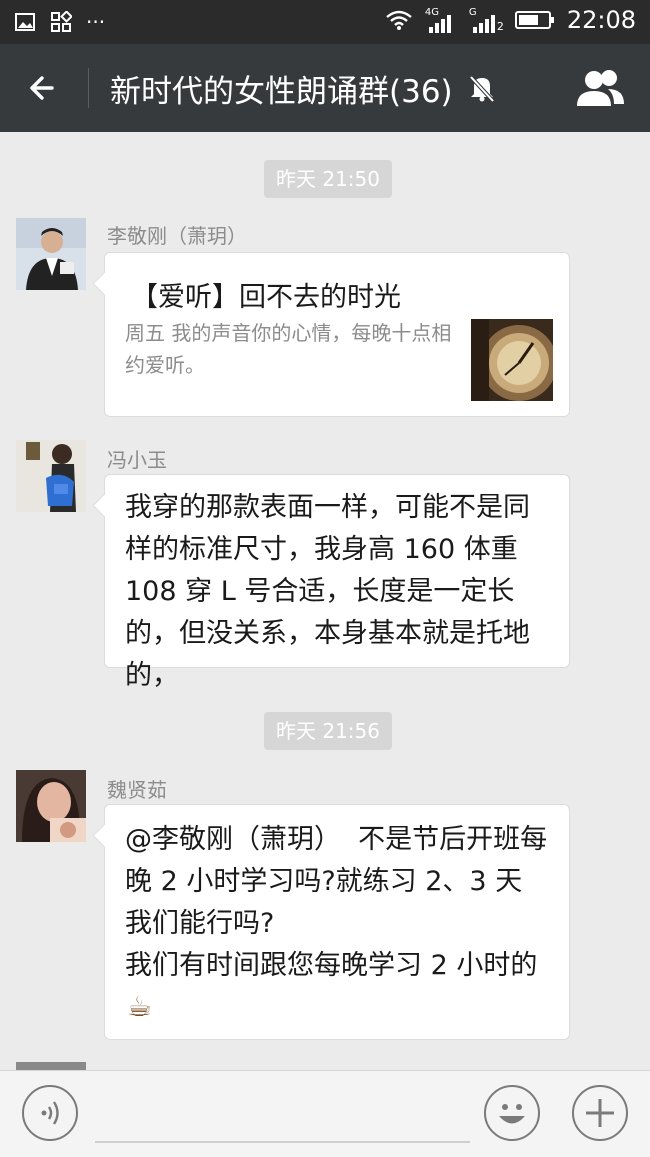 This screenshot has width=650, height=1157. I want to click on card-title: 【爱听】回不去的时光, so click(266, 297).